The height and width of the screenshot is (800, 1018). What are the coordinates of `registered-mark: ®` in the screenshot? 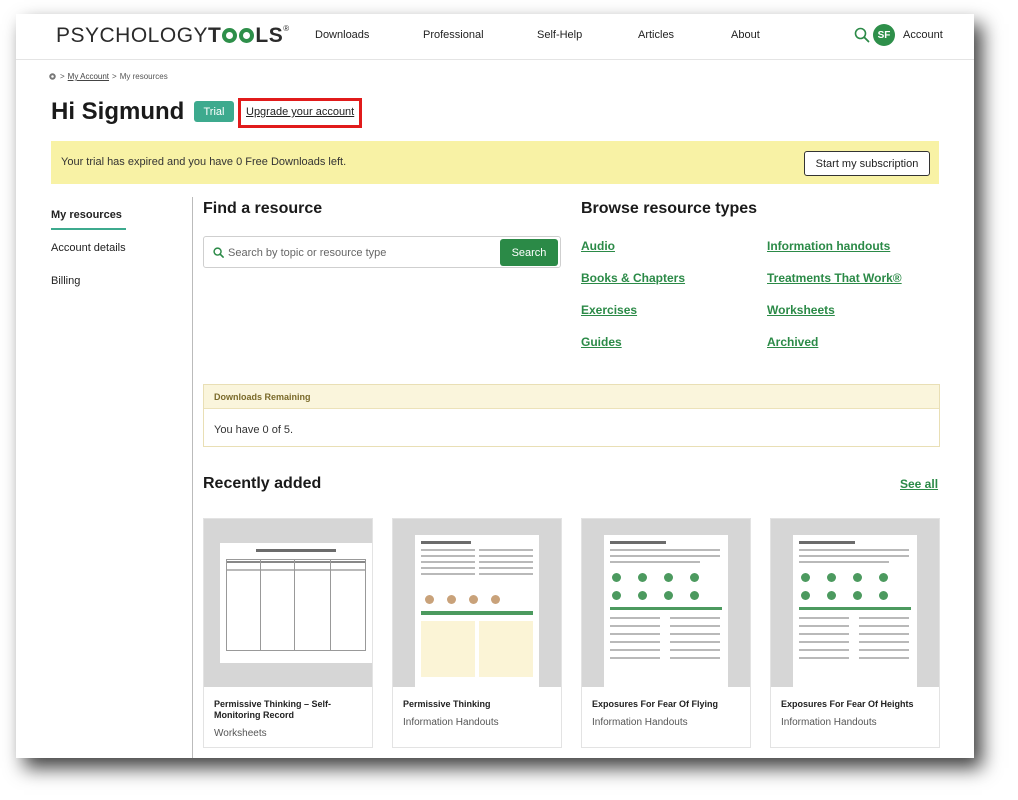 It's located at (286, 28).